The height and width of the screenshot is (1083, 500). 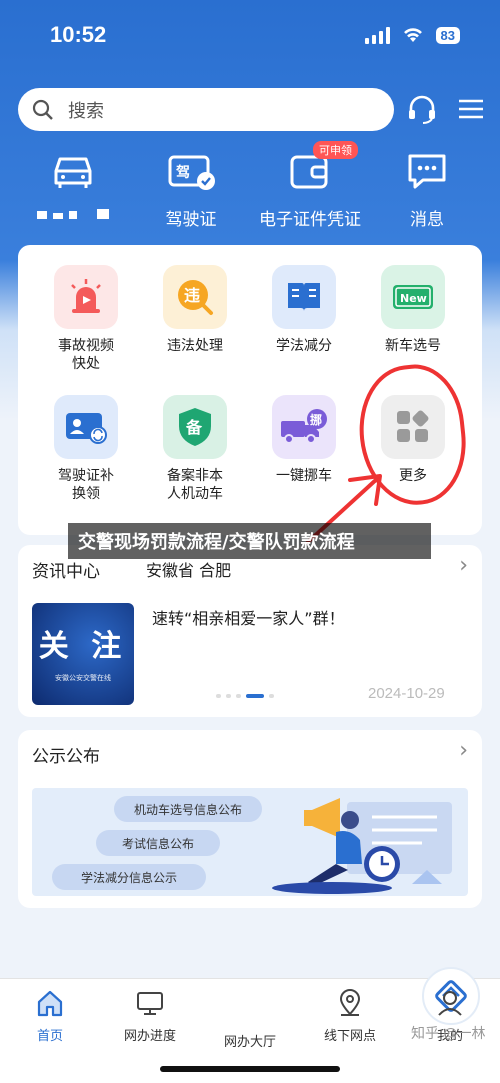 I want to click on shield-icon: 备, so click(x=195, y=427).